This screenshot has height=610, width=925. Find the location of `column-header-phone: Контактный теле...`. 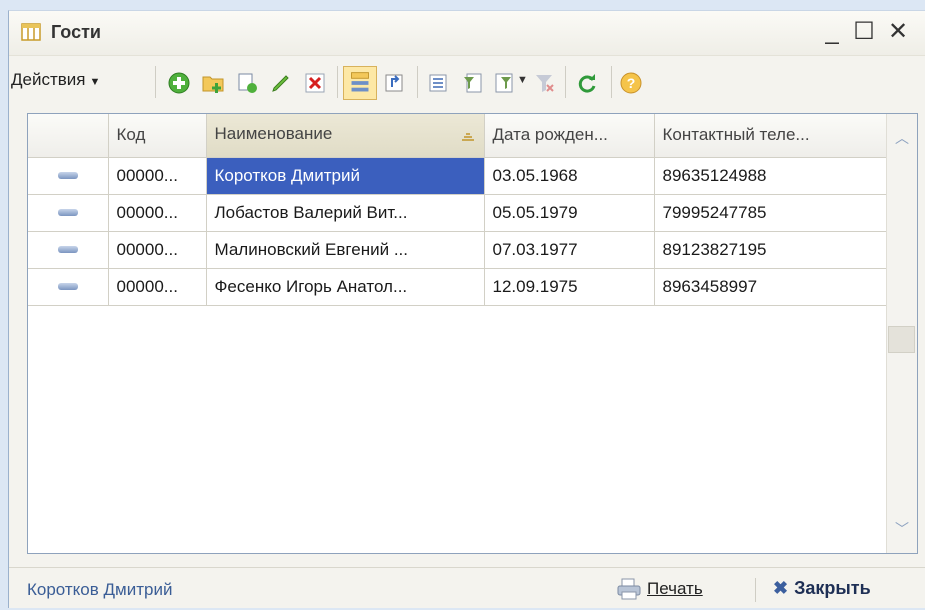

column-header-phone: Контактный теле... is located at coordinates (771, 136).